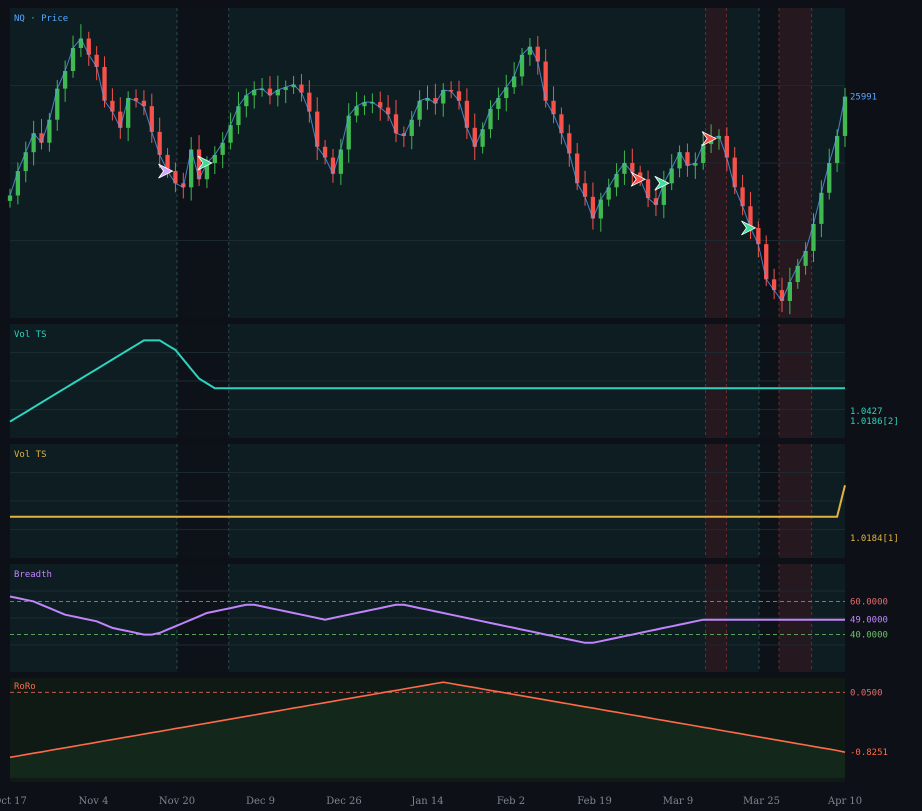 The width and height of the screenshot is (922, 811). I want to click on breadth-value-label: 49.0000, so click(869, 621).